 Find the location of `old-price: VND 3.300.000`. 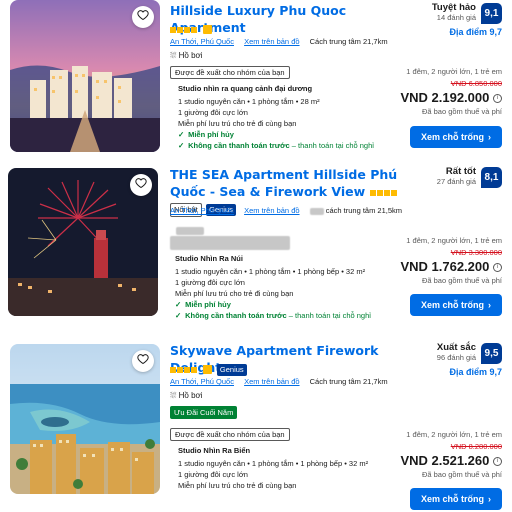

old-price: VND 3.300.000 is located at coordinates (476, 252).